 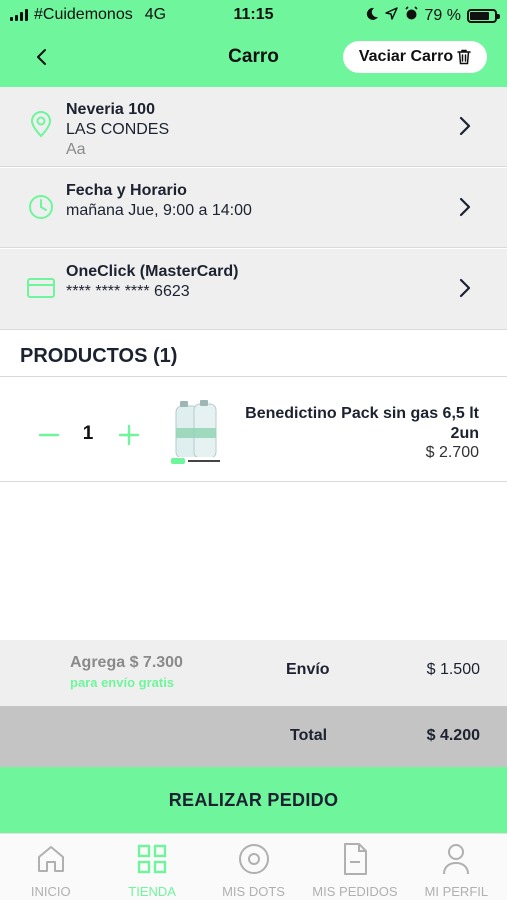 What do you see at coordinates (253, 736) in the screenshot?
I see `total-row: Total $ 4.200` at bounding box center [253, 736].